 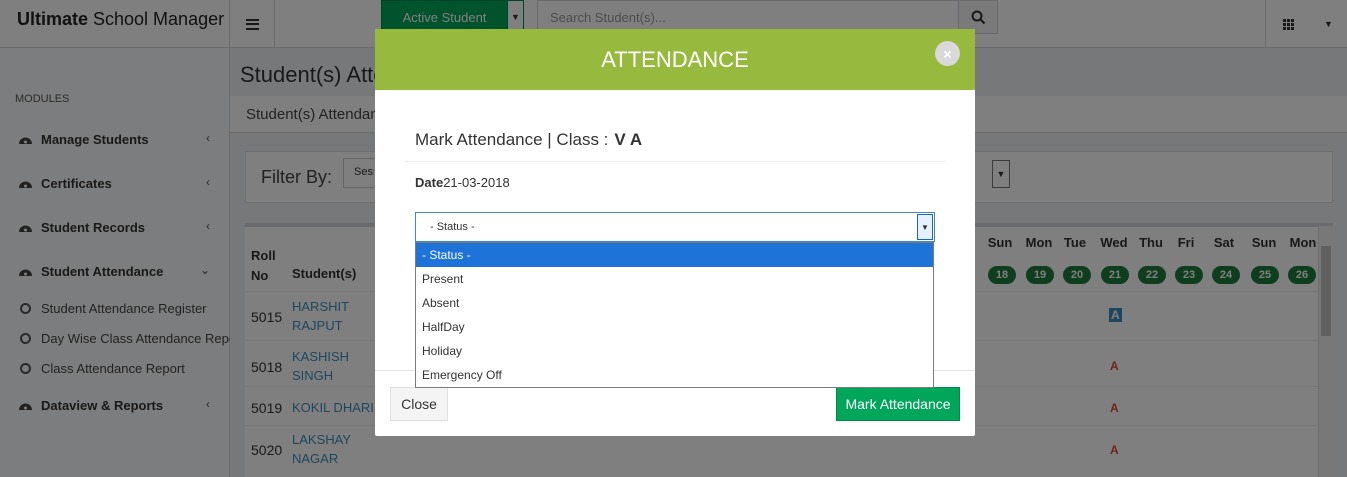 I want to click on chevron-down-icon: ▼, so click(x=925, y=227).